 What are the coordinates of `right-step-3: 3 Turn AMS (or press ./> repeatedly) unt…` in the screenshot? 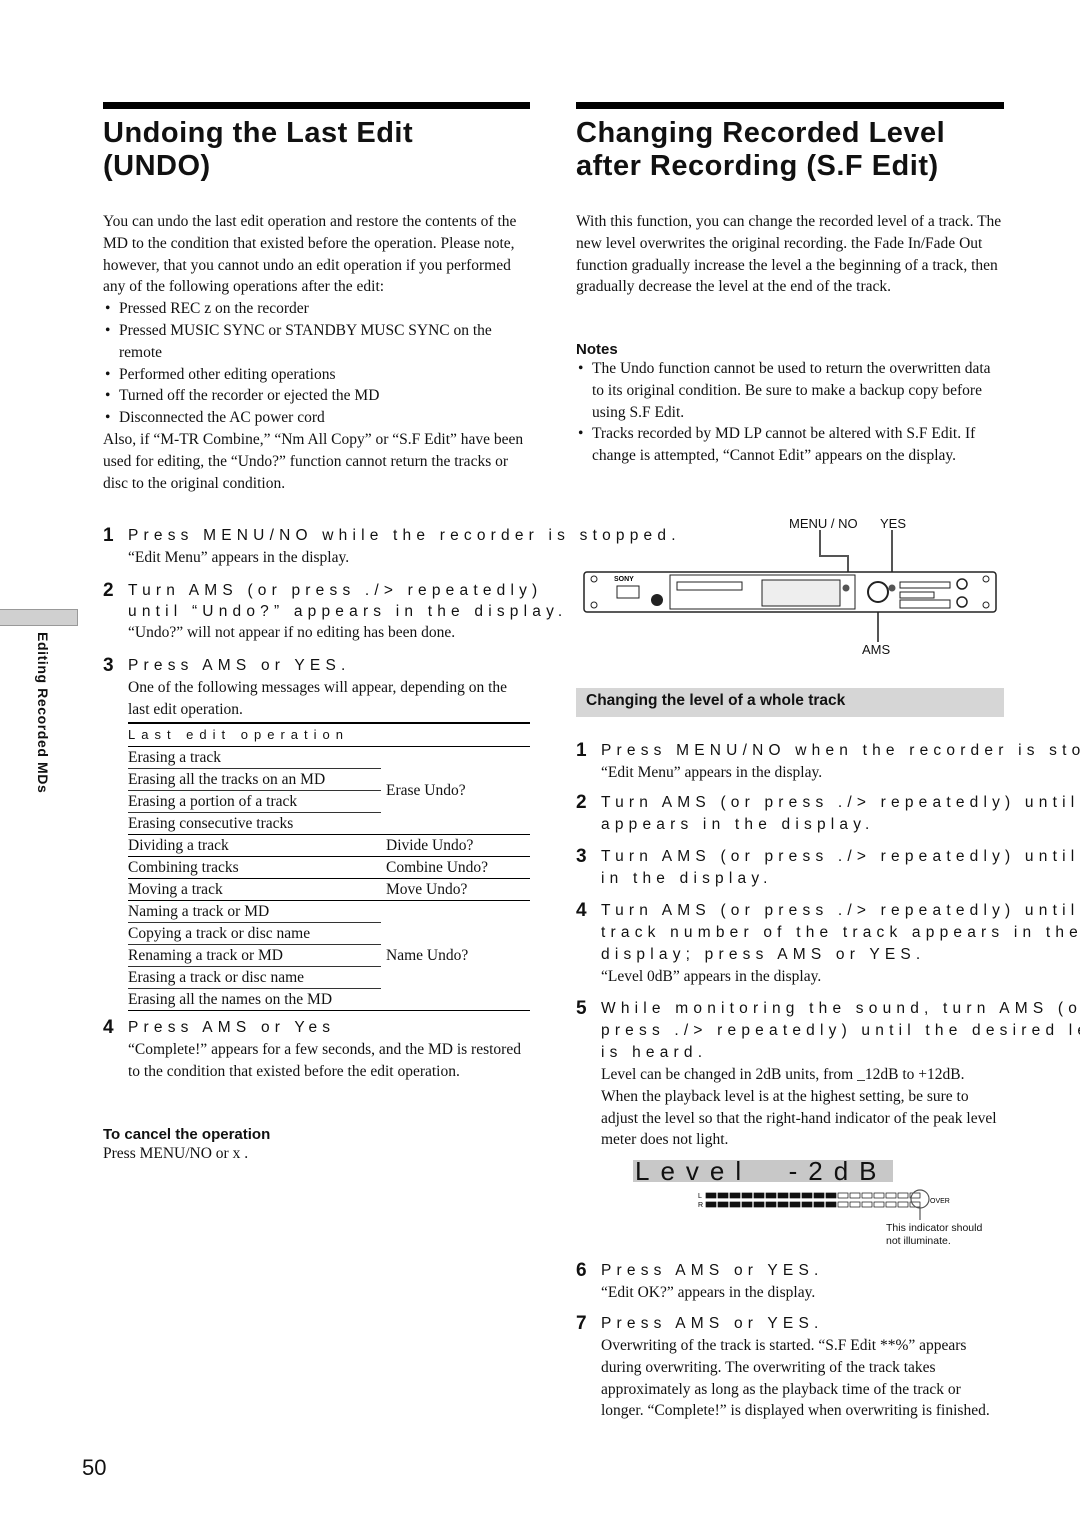 It's located at (828, 868).